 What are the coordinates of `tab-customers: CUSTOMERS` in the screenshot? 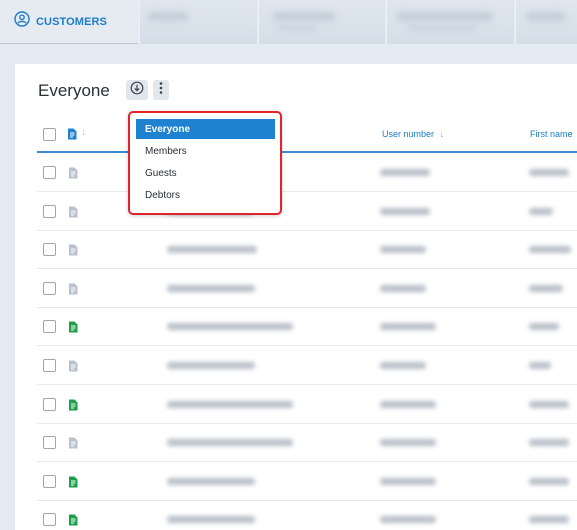 It's located at (69, 22).